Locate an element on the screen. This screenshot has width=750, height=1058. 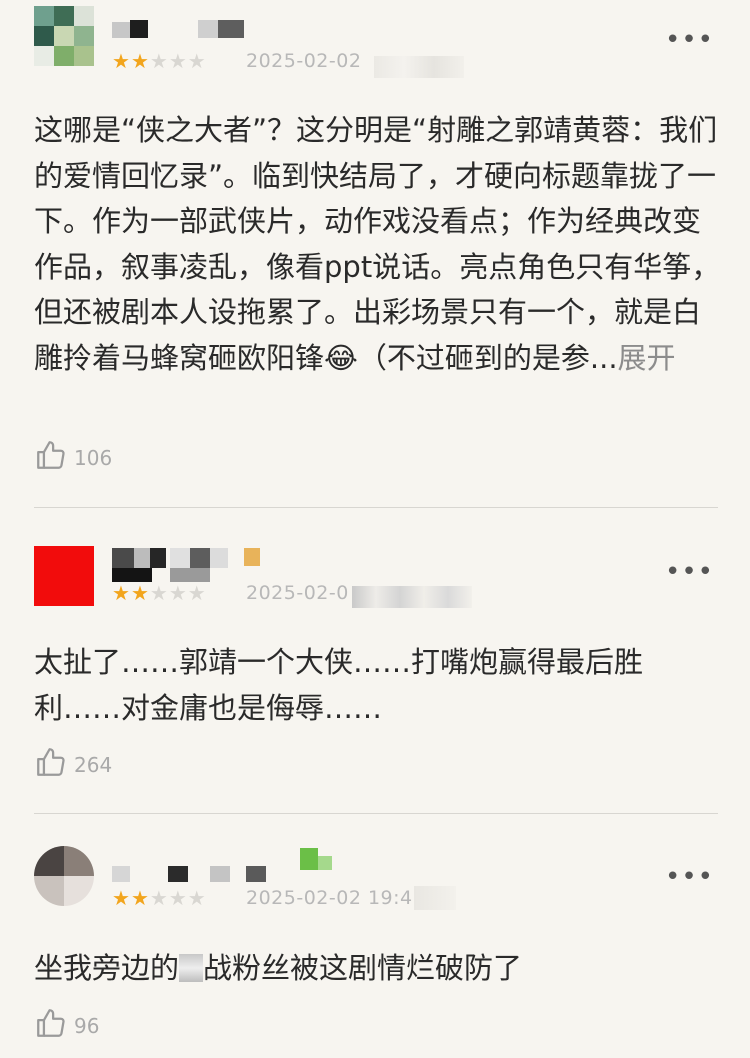
like-count: 106 is located at coordinates (93, 457).